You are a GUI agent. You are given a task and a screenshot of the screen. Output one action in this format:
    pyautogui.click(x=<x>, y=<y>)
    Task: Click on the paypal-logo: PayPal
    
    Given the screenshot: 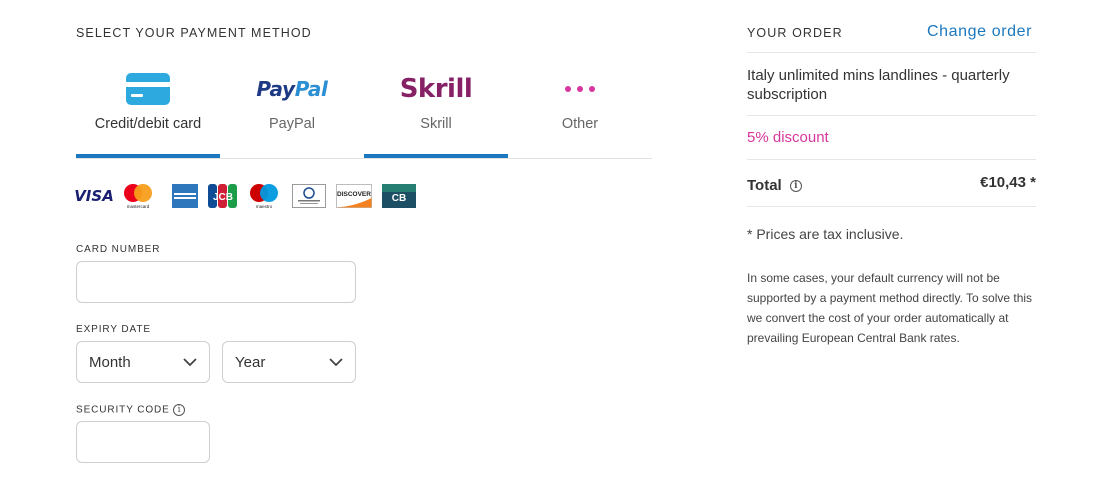 What is the action you would take?
    pyautogui.click(x=292, y=89)
    